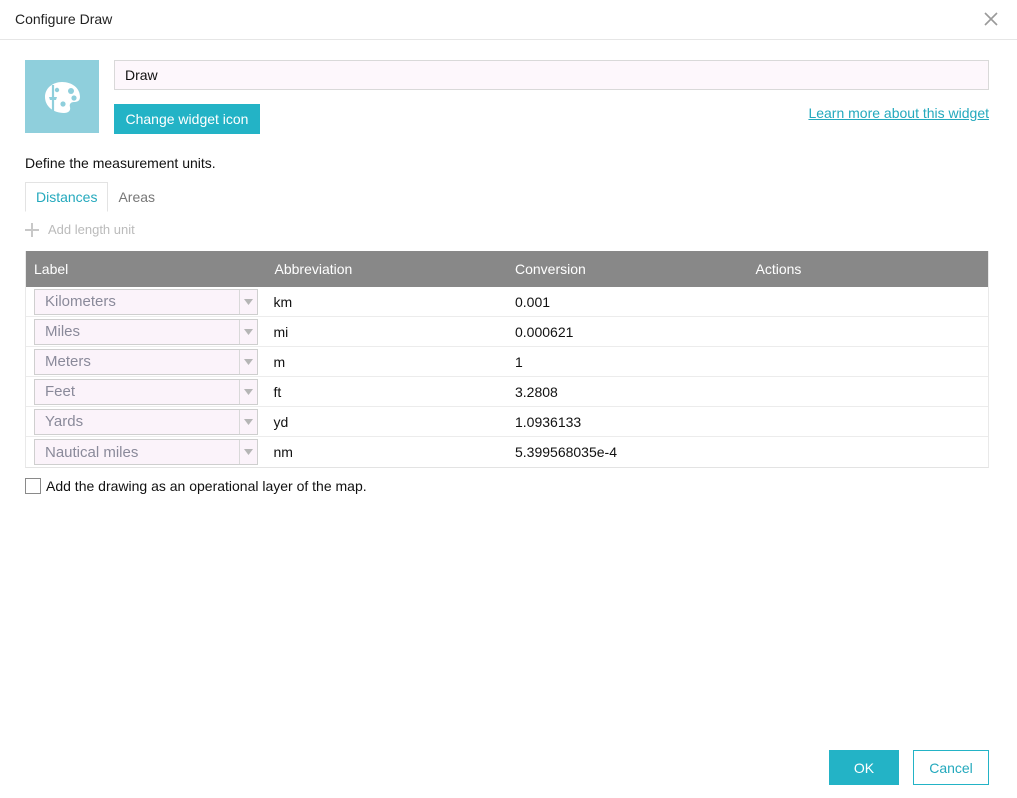  Describe the element at coordinates (51, 269) in the screenshot. I see `column-header-label: Label` at that location.